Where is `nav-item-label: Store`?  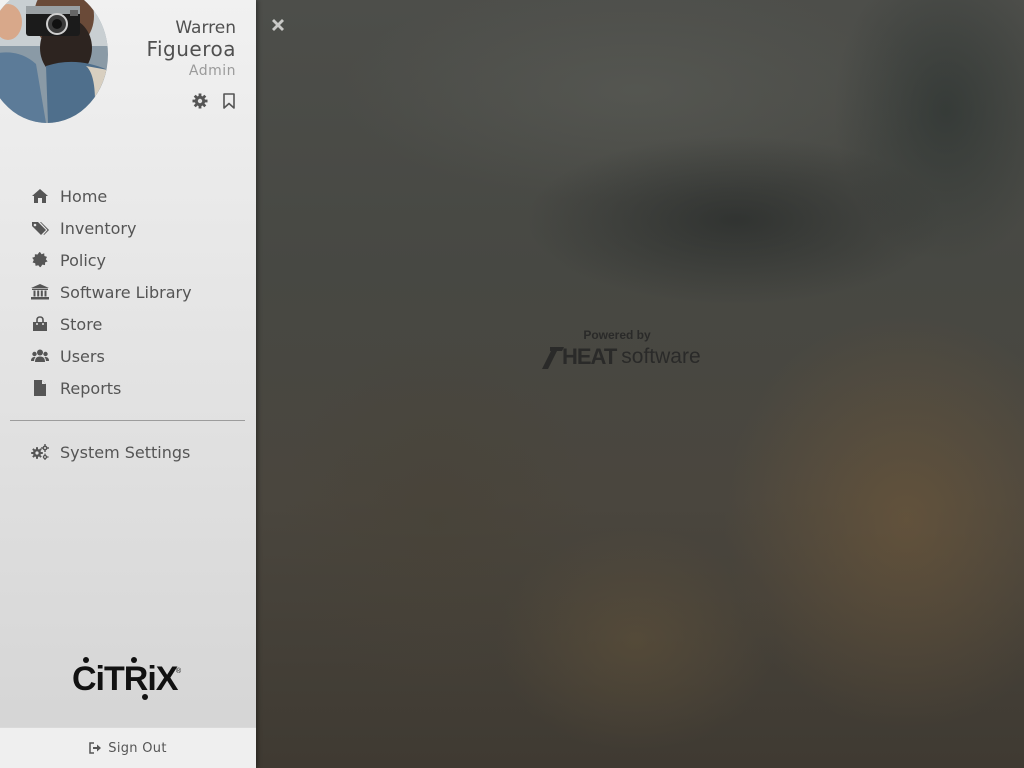 nav-item-label: Store is located at coordinates (81, 324).